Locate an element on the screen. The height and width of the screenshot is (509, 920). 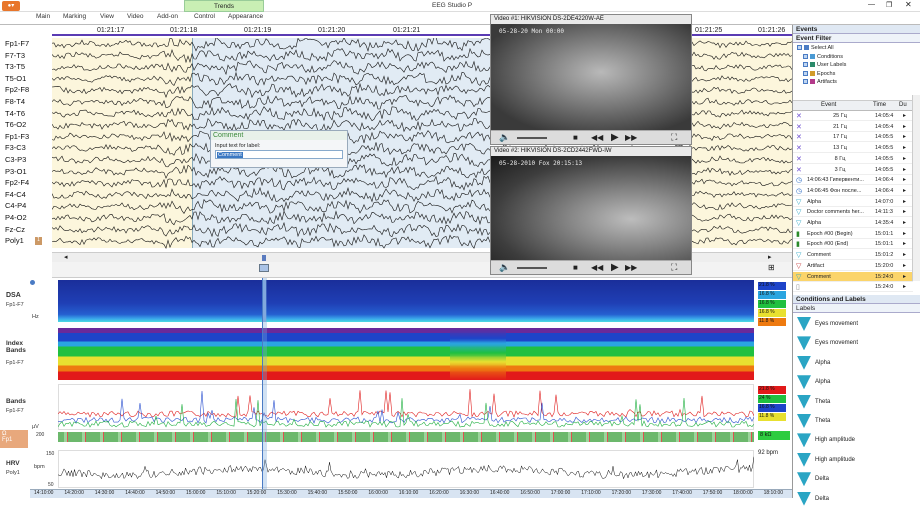
channel-label: Fp1-F7 is located at coordinates (17, 43).